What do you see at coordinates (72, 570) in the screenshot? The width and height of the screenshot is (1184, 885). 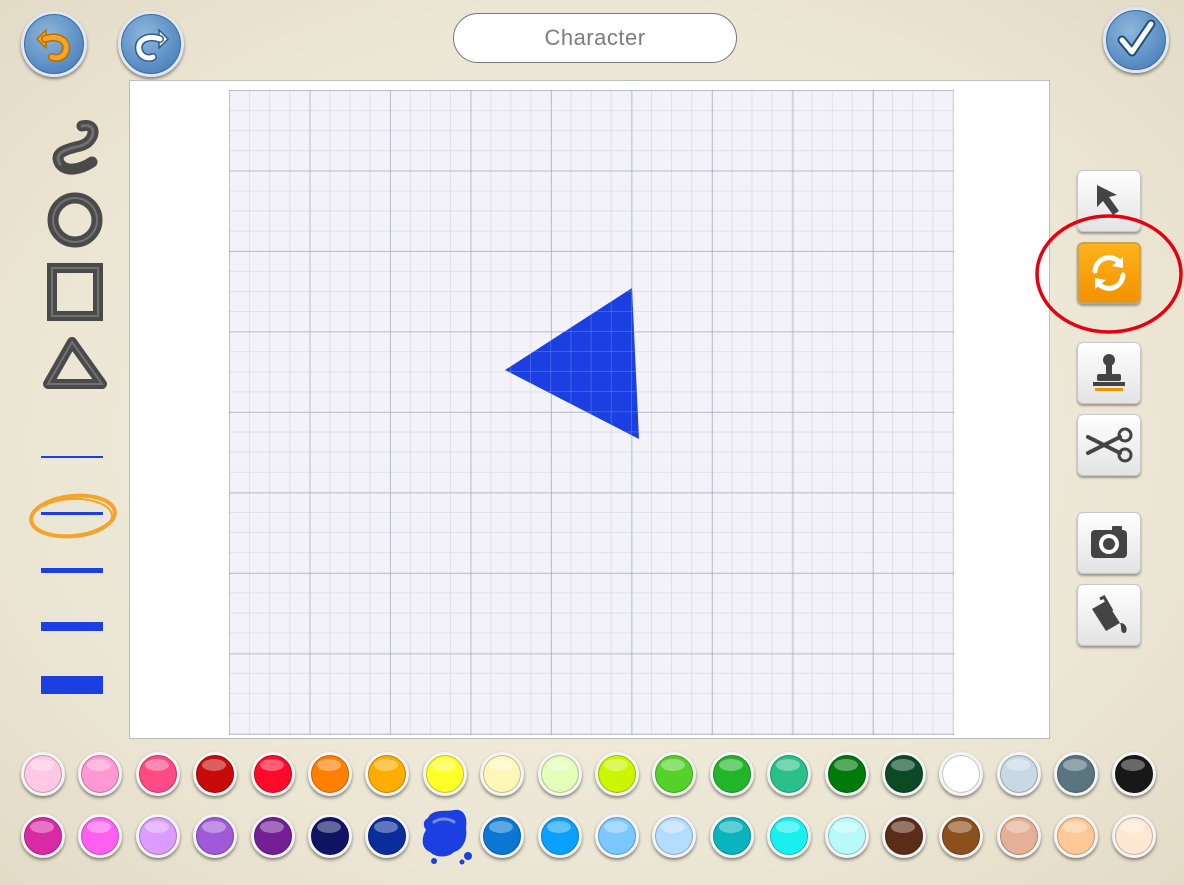 I see `line-width-medium` at bounding box center [72, 570].